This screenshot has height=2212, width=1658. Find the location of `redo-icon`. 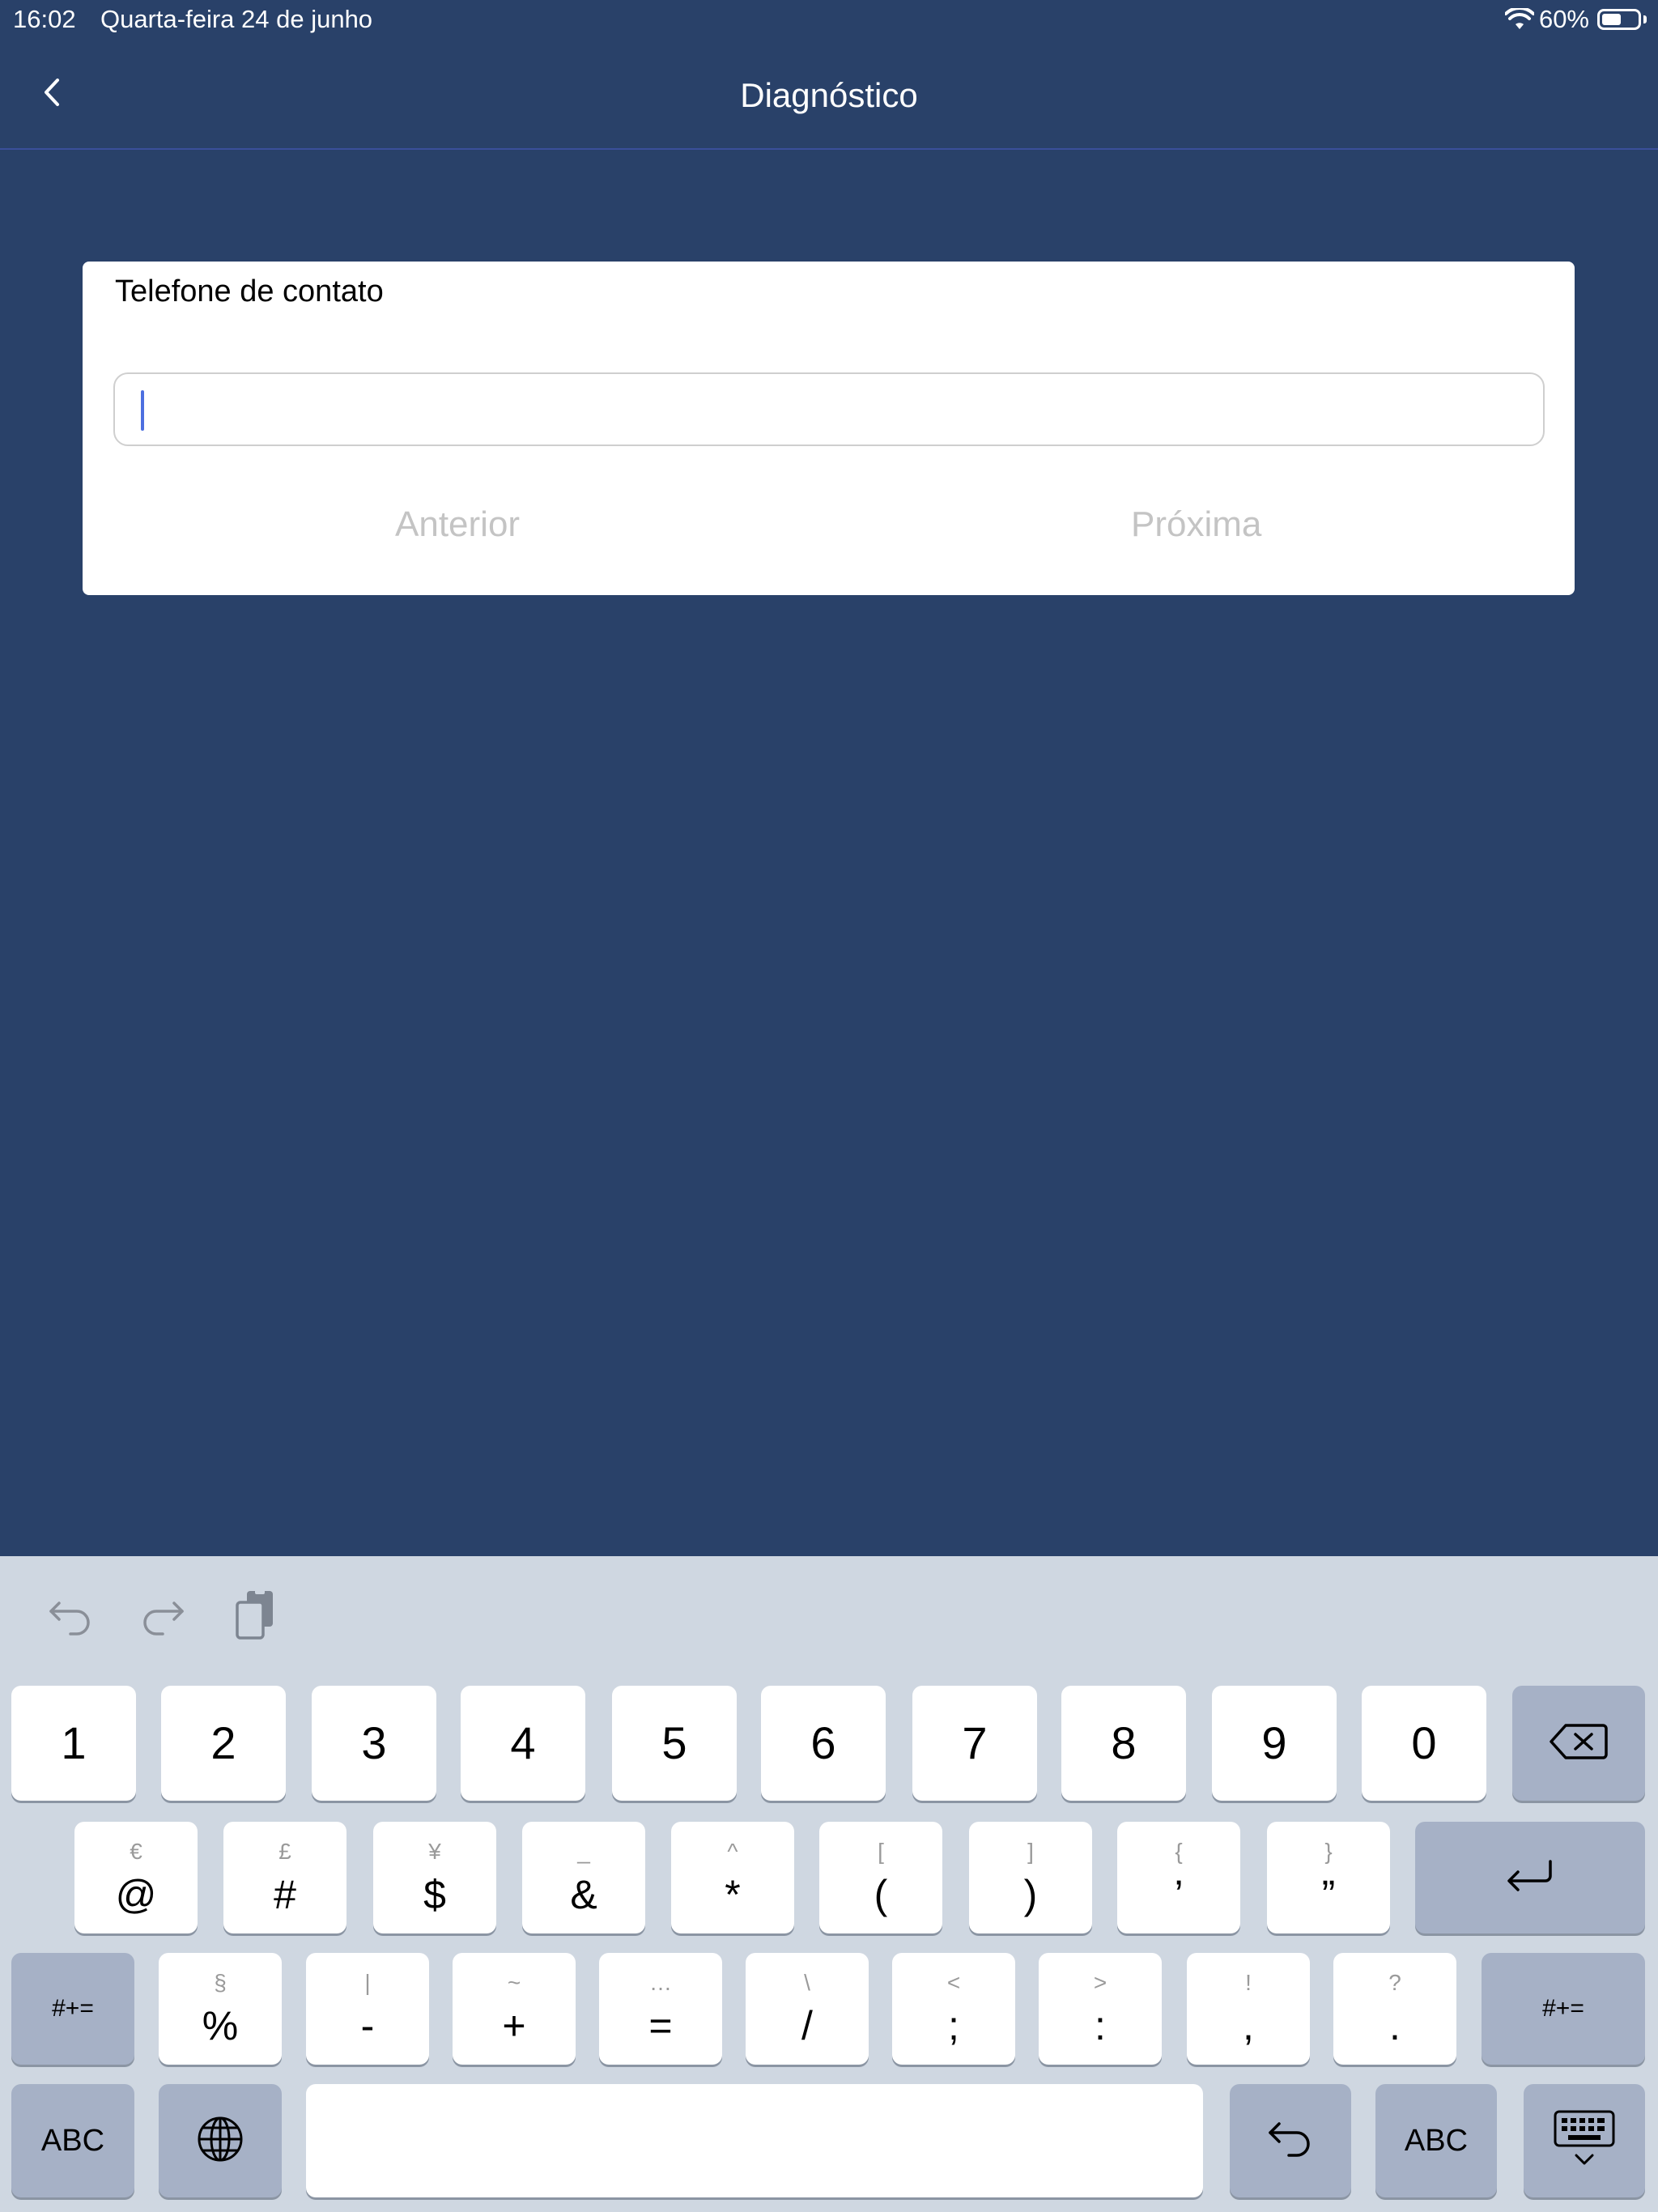

redo-icon is located at coordinates (162, 1617).